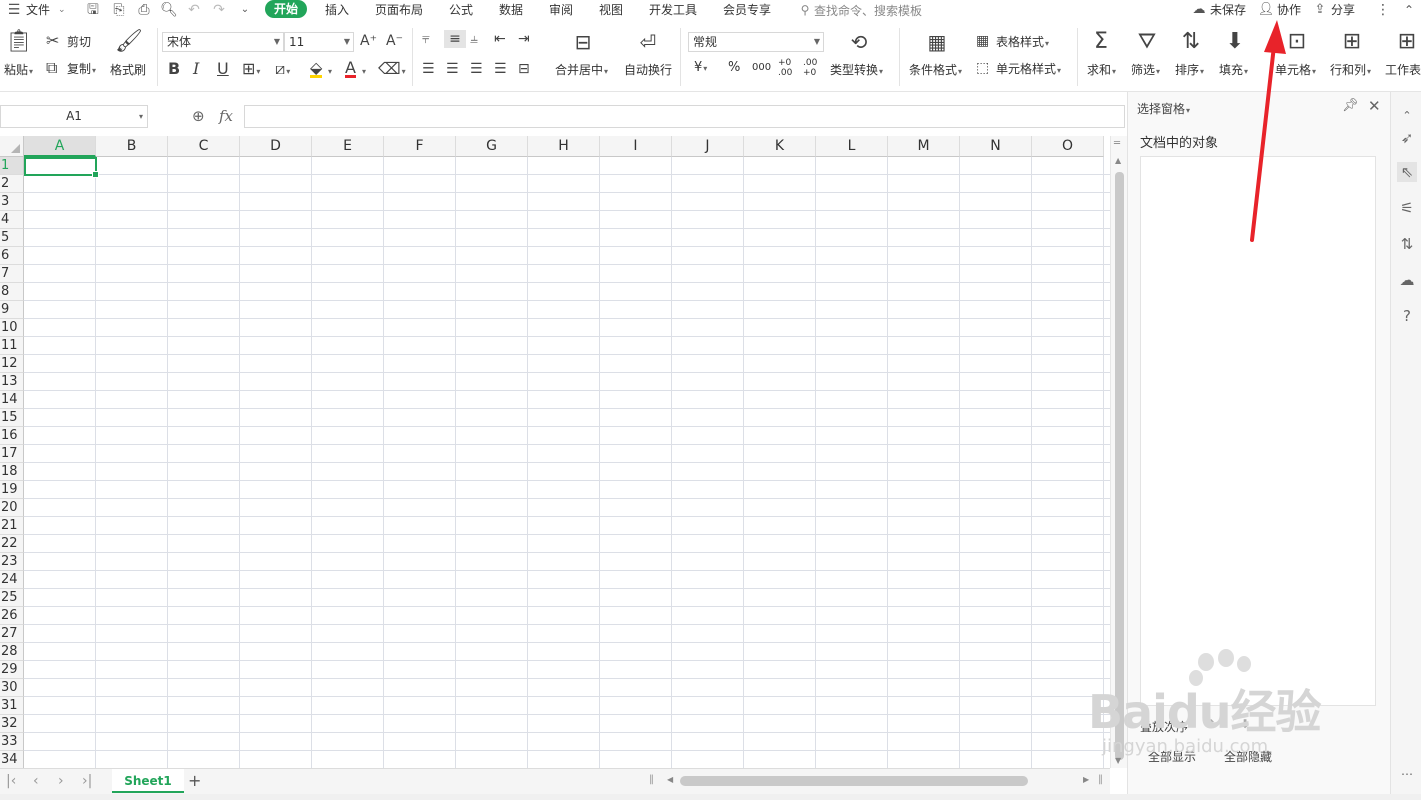 This screenshot has width=1421, height=800. What do you see at coordinates (761, 68) in the screenshot?
I see `thousands-separator-button: 000` at bounding box center [761, 68].